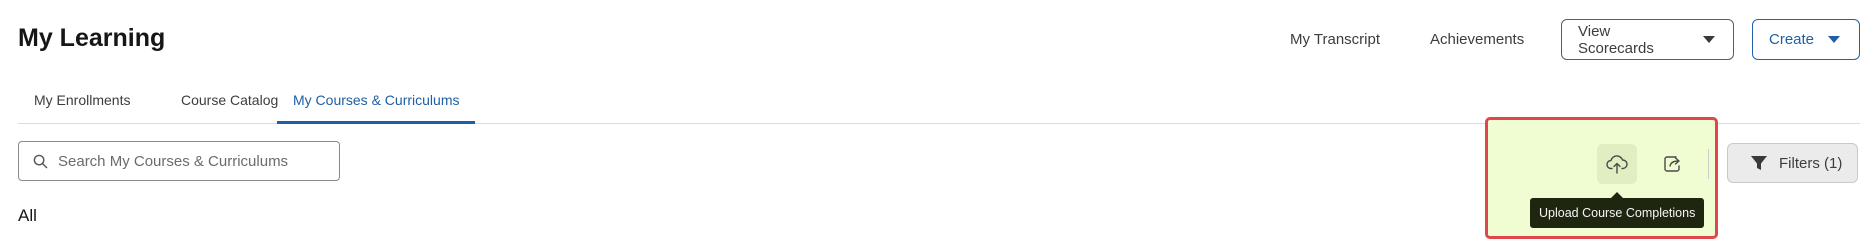  Describe the element at coordinates (27, 215) in the screenshot. I see `section-label-all: All` at that location.